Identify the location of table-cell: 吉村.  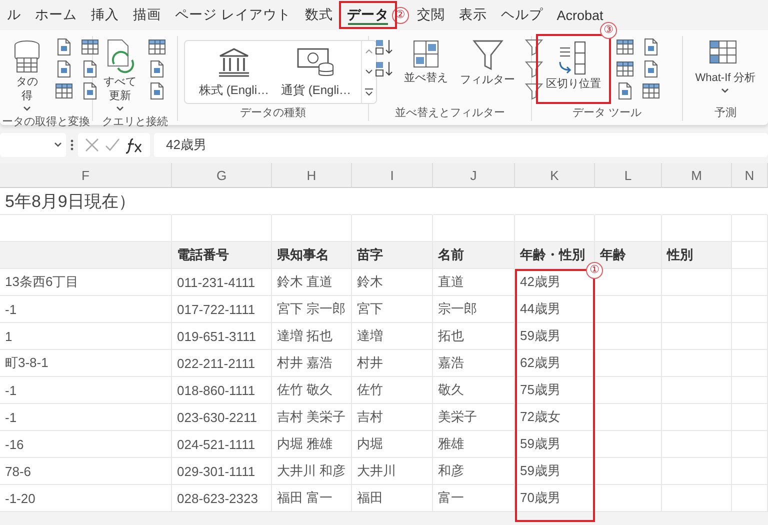
(392, 417).